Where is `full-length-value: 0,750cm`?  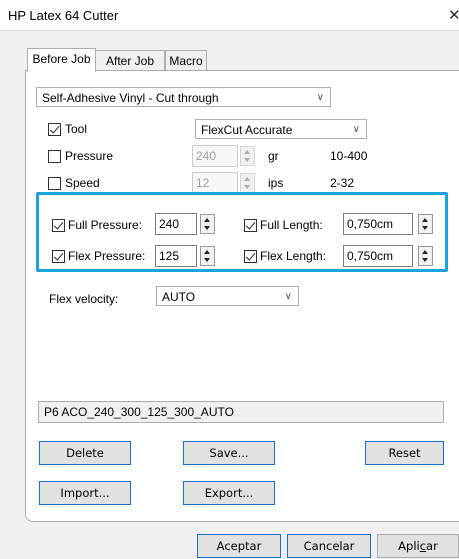 full-length-value: 0,750cm is located at coordinates (370, 224).